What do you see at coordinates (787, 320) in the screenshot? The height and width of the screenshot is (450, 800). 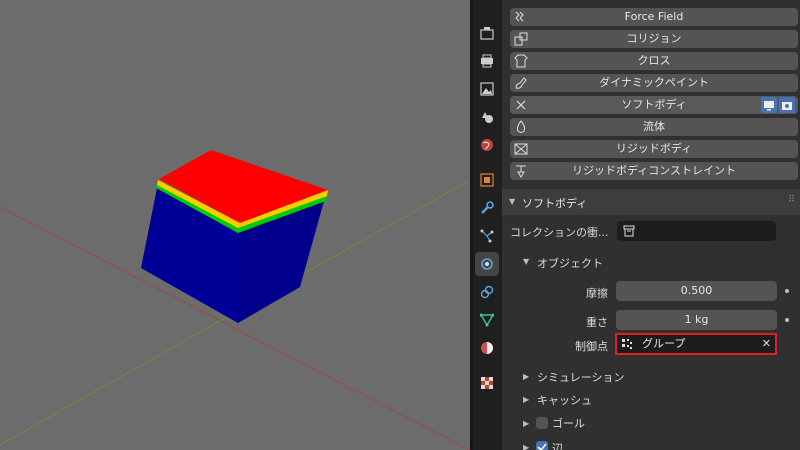 I see `mass-keyframe-dot` at bounding box center [787, 320].